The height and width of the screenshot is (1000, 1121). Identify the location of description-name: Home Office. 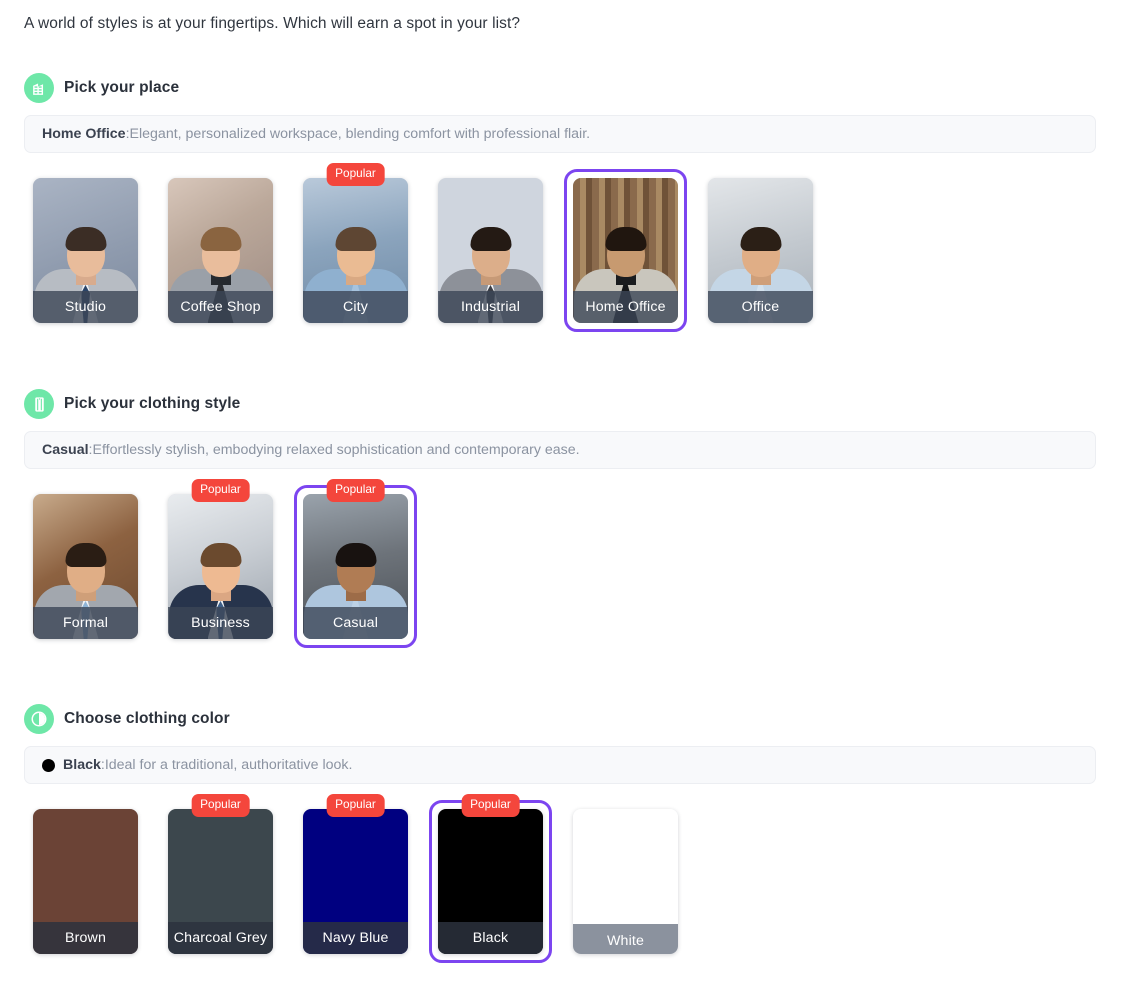
(84, 134).